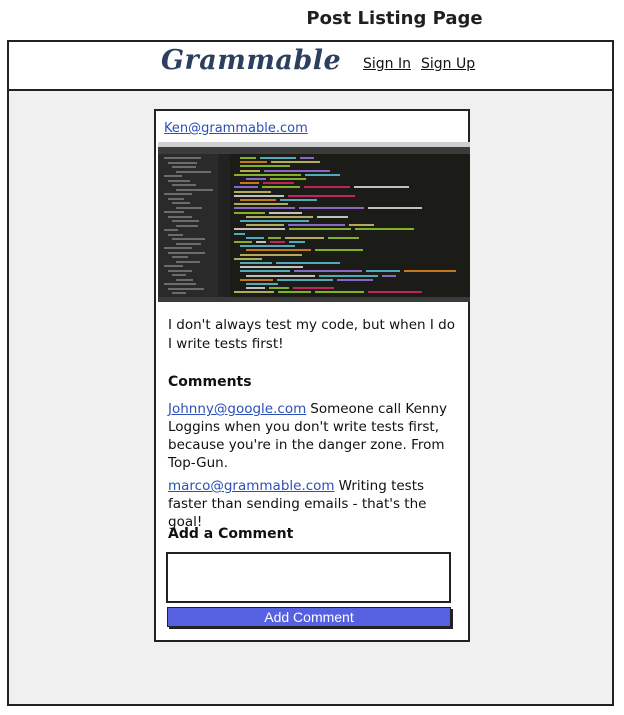 The width and height of the screenshot is (624, 715). Describe the element at coordinates (251, 486) in the screenshot. I see `comment-author-link: marco@grammable.com` at that location.